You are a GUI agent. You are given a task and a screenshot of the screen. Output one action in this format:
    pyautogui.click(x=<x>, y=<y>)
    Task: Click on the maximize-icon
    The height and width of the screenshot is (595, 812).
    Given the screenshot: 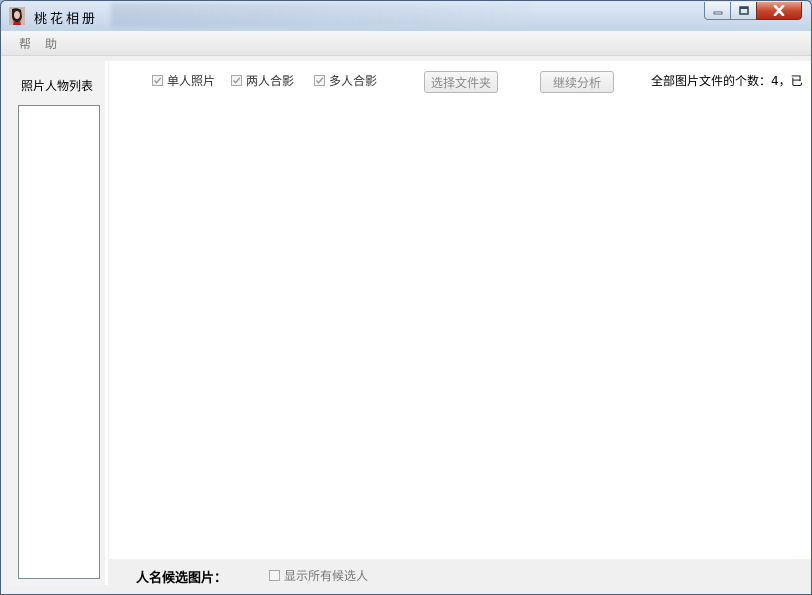 What is the action you would take?
    pyautogui.click(x=743, y=10)
    